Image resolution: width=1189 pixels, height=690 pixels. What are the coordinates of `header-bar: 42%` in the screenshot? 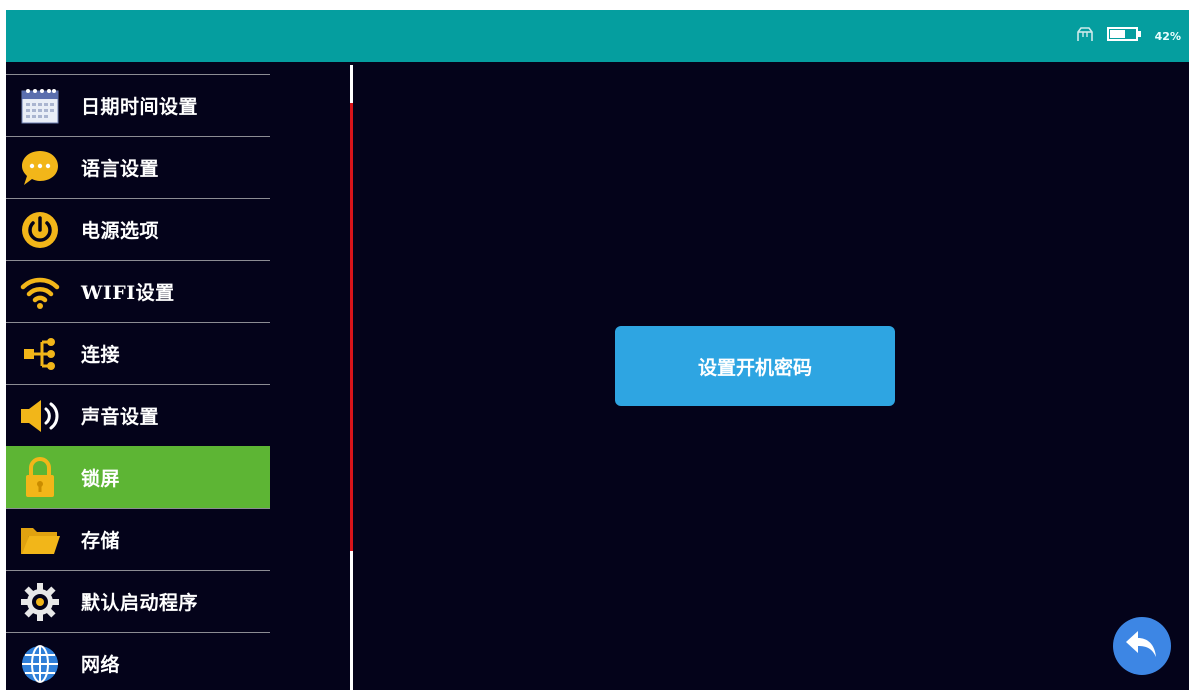 It's located at (597, 36).